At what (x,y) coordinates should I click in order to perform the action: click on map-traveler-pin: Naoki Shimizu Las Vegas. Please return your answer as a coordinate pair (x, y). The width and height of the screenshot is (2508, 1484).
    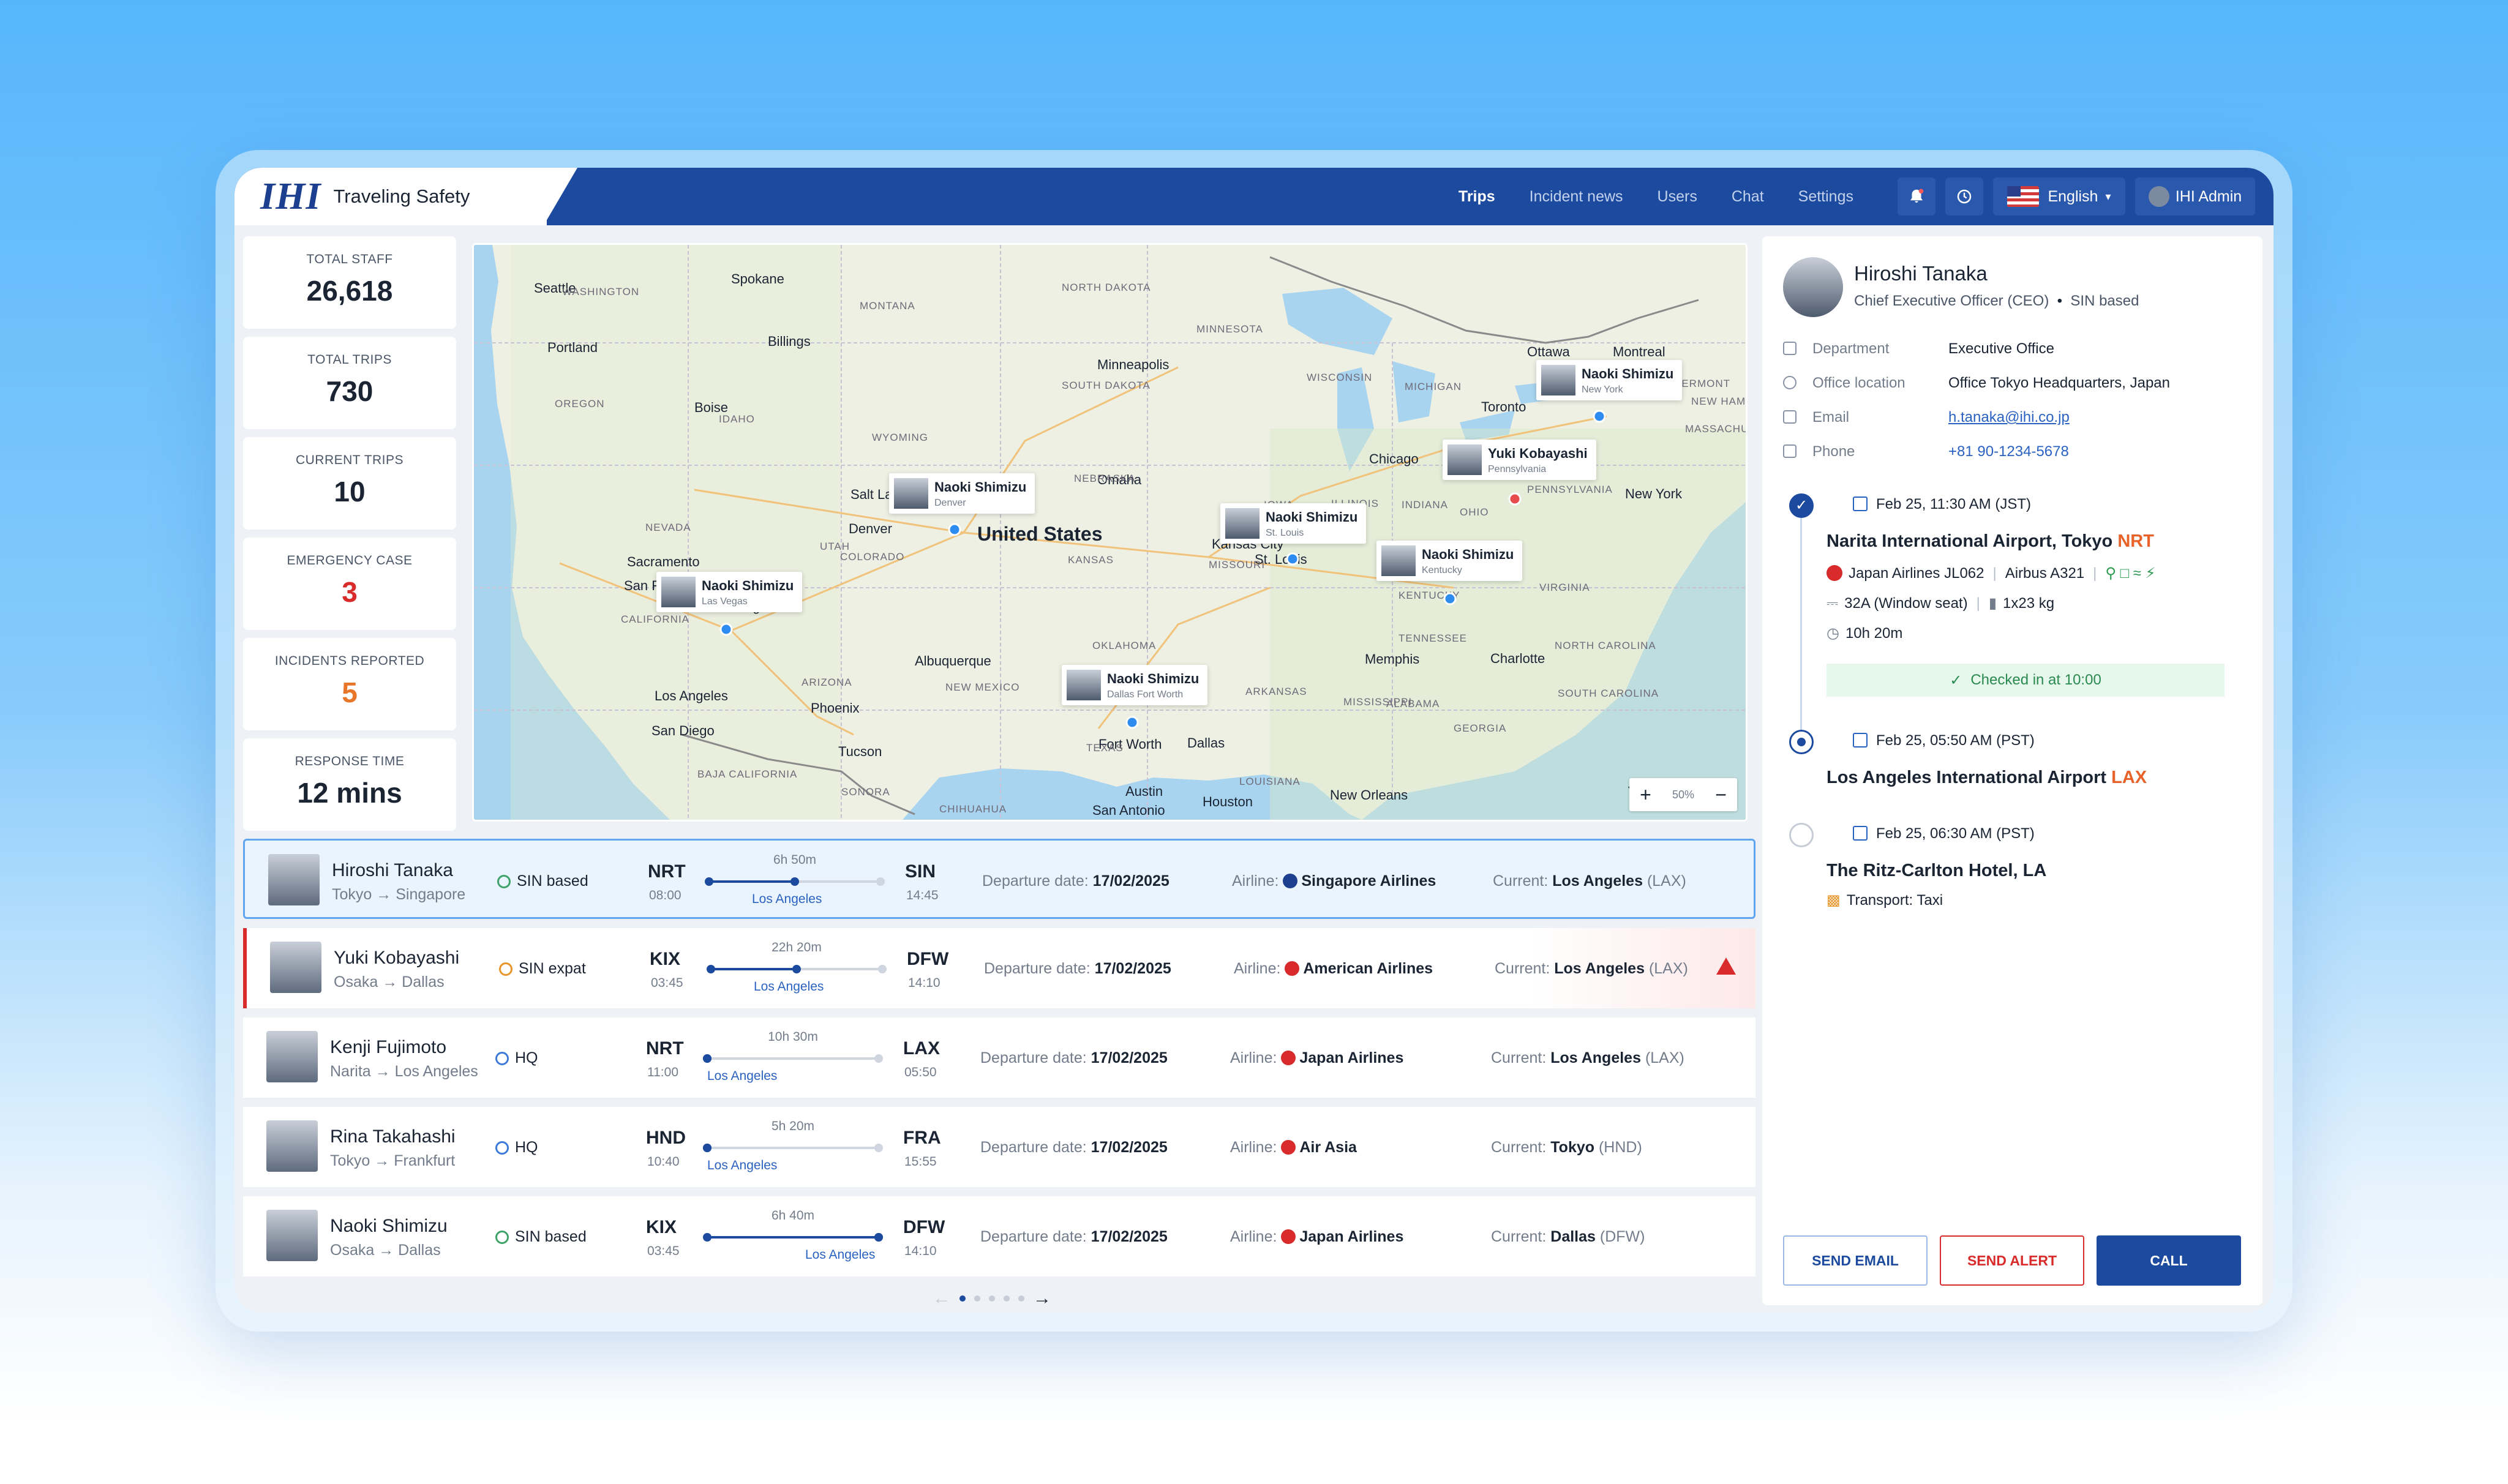
    Looking at the image, I should click on (729, 592).